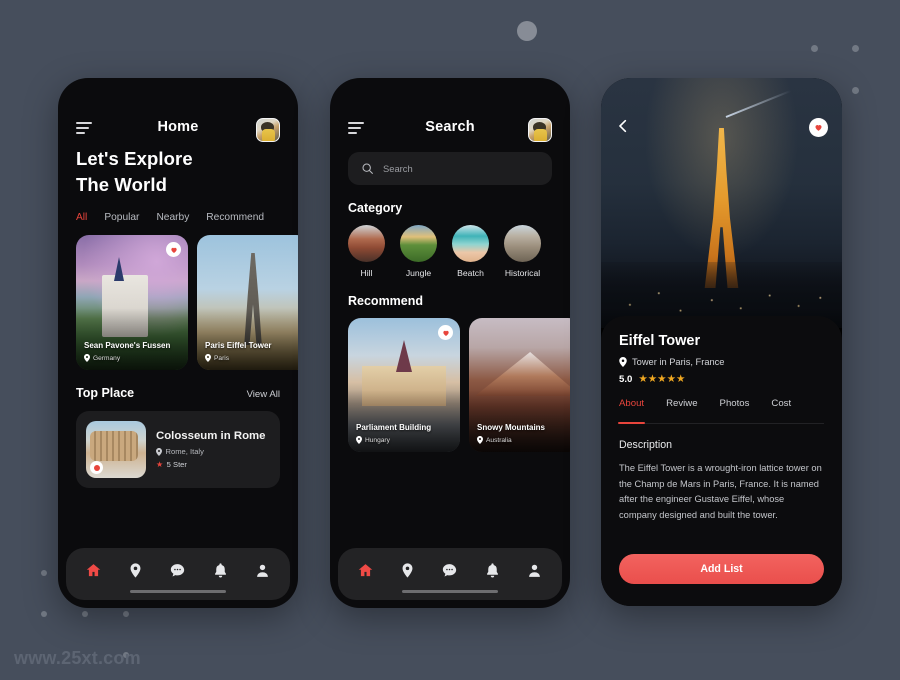  I want to click on tab-review: Reviwe, so click(681, 407).